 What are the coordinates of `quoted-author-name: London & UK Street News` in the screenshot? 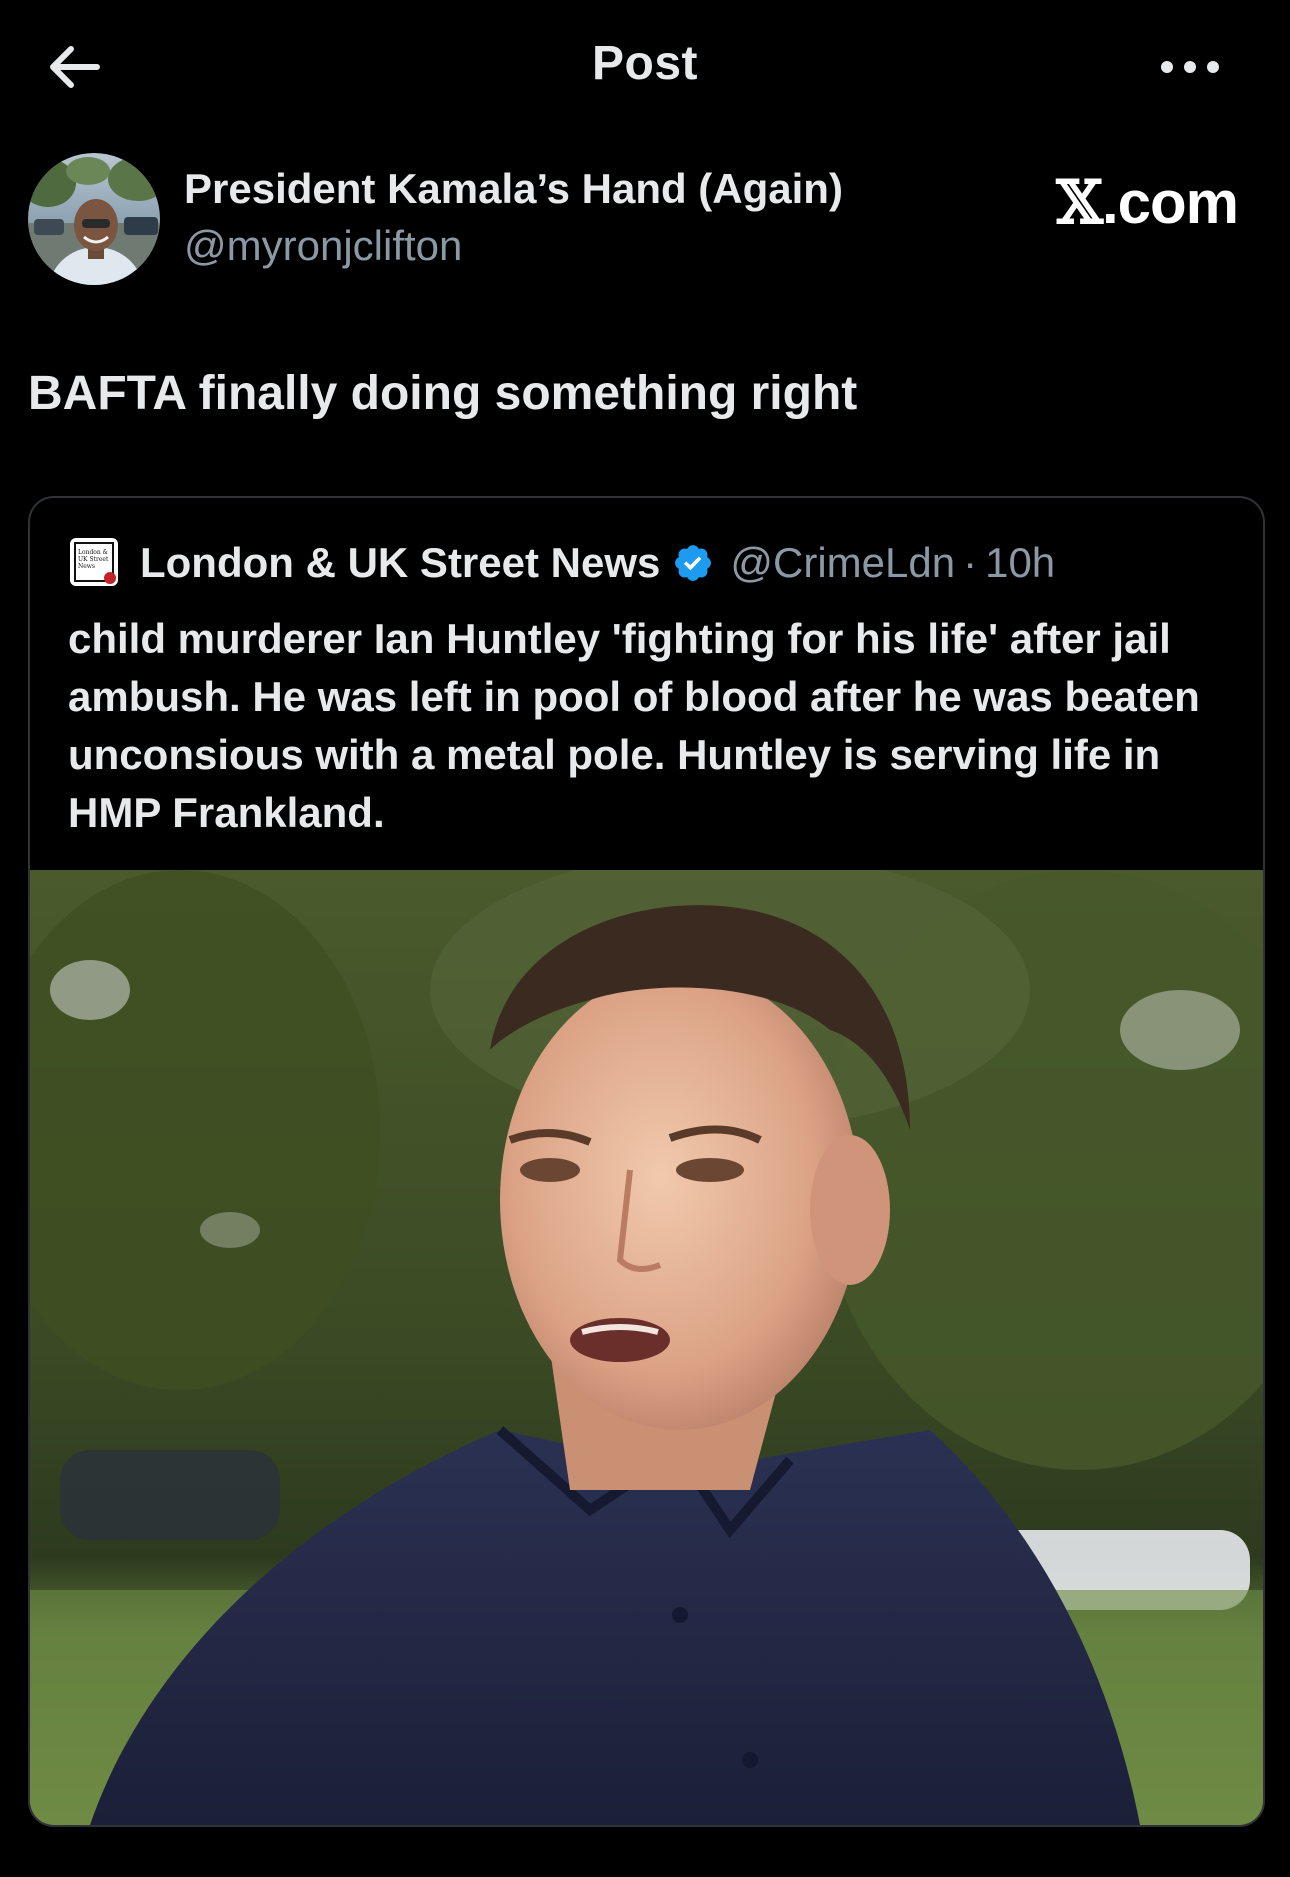 It's located at (400, 563).